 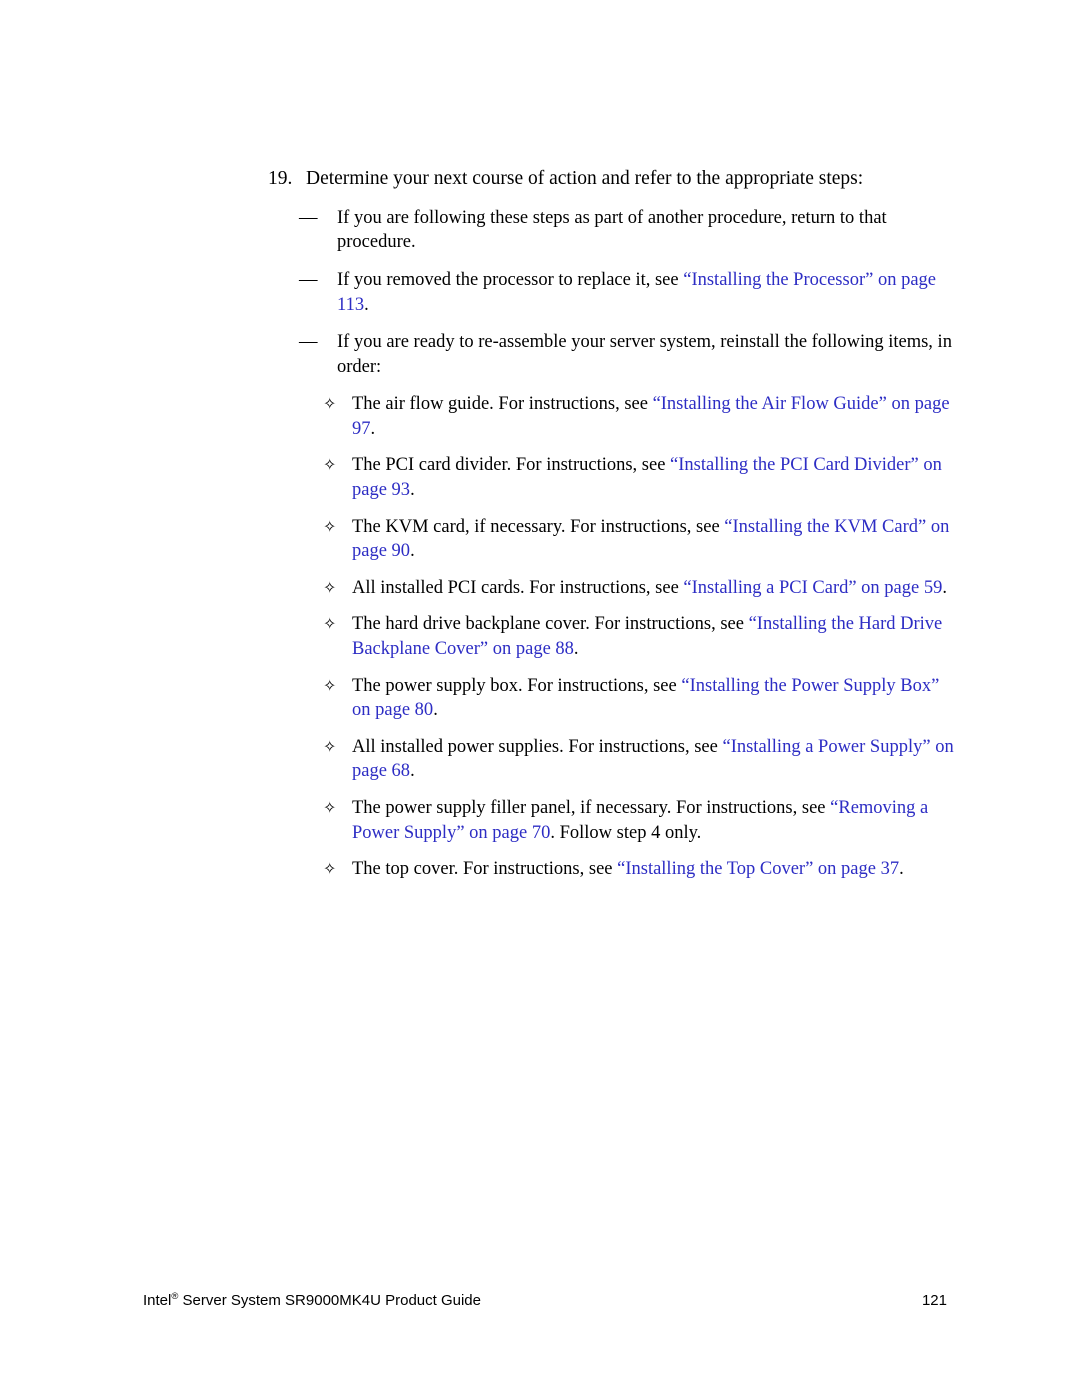 What do you see at coordinates (329, 1300) in the screenshot?
I see `footer-title-text: Server System SR9000MK4U Product Guide` at bounding box center [329, 1300].